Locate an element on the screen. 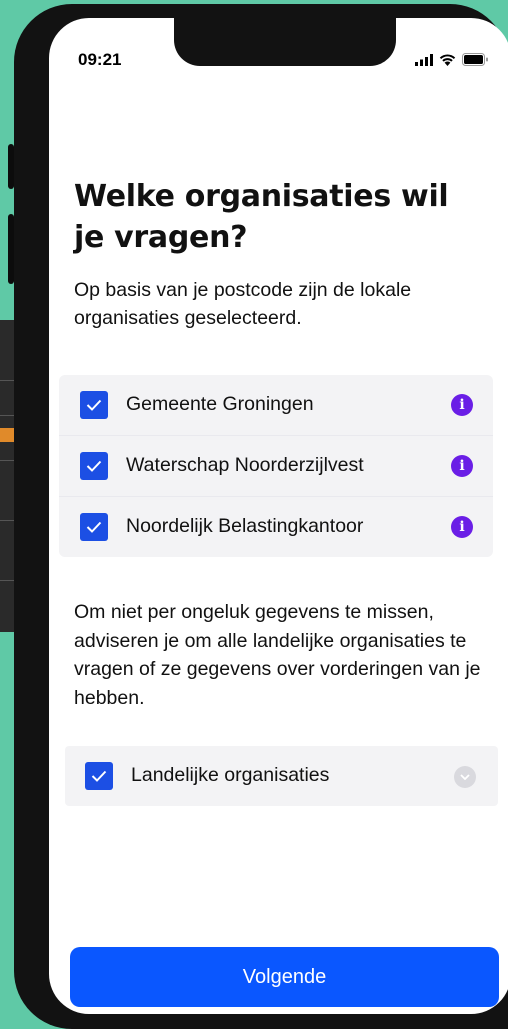  organisation-row: Noordelijk Belastingkantoor i is located at coordinates (276, 526).